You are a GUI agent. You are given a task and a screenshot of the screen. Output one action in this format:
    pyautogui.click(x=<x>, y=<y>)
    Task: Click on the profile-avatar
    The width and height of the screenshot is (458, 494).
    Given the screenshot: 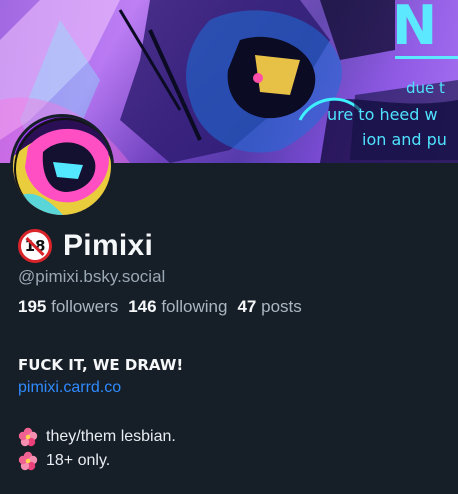 What is the action you would take?
    pyautogui.click(x=62, y=166)
    